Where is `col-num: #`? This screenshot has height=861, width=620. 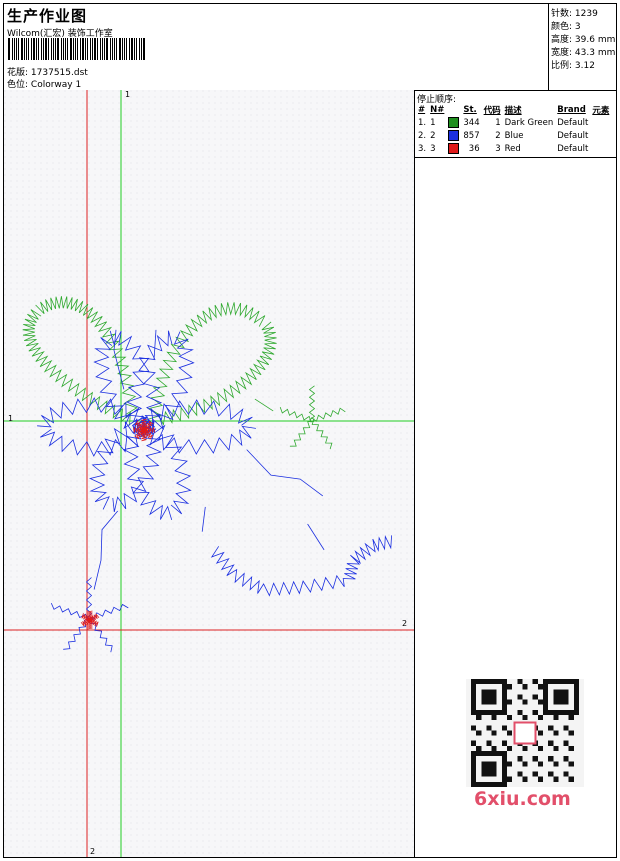 col-num: # is located at coordinates (422, 109).